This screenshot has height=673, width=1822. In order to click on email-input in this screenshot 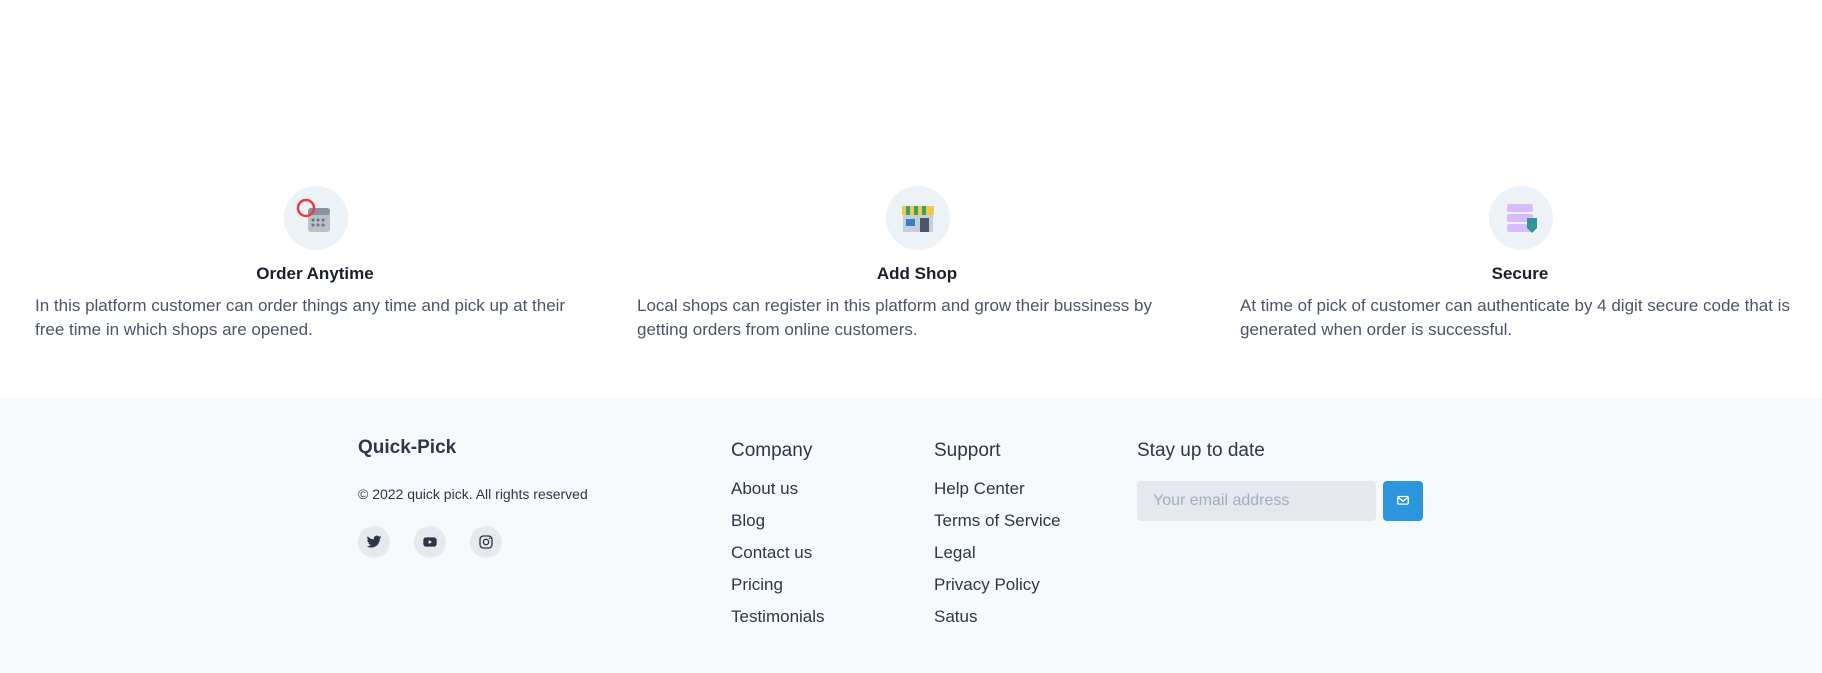, I will do `click(1256, 501)`.